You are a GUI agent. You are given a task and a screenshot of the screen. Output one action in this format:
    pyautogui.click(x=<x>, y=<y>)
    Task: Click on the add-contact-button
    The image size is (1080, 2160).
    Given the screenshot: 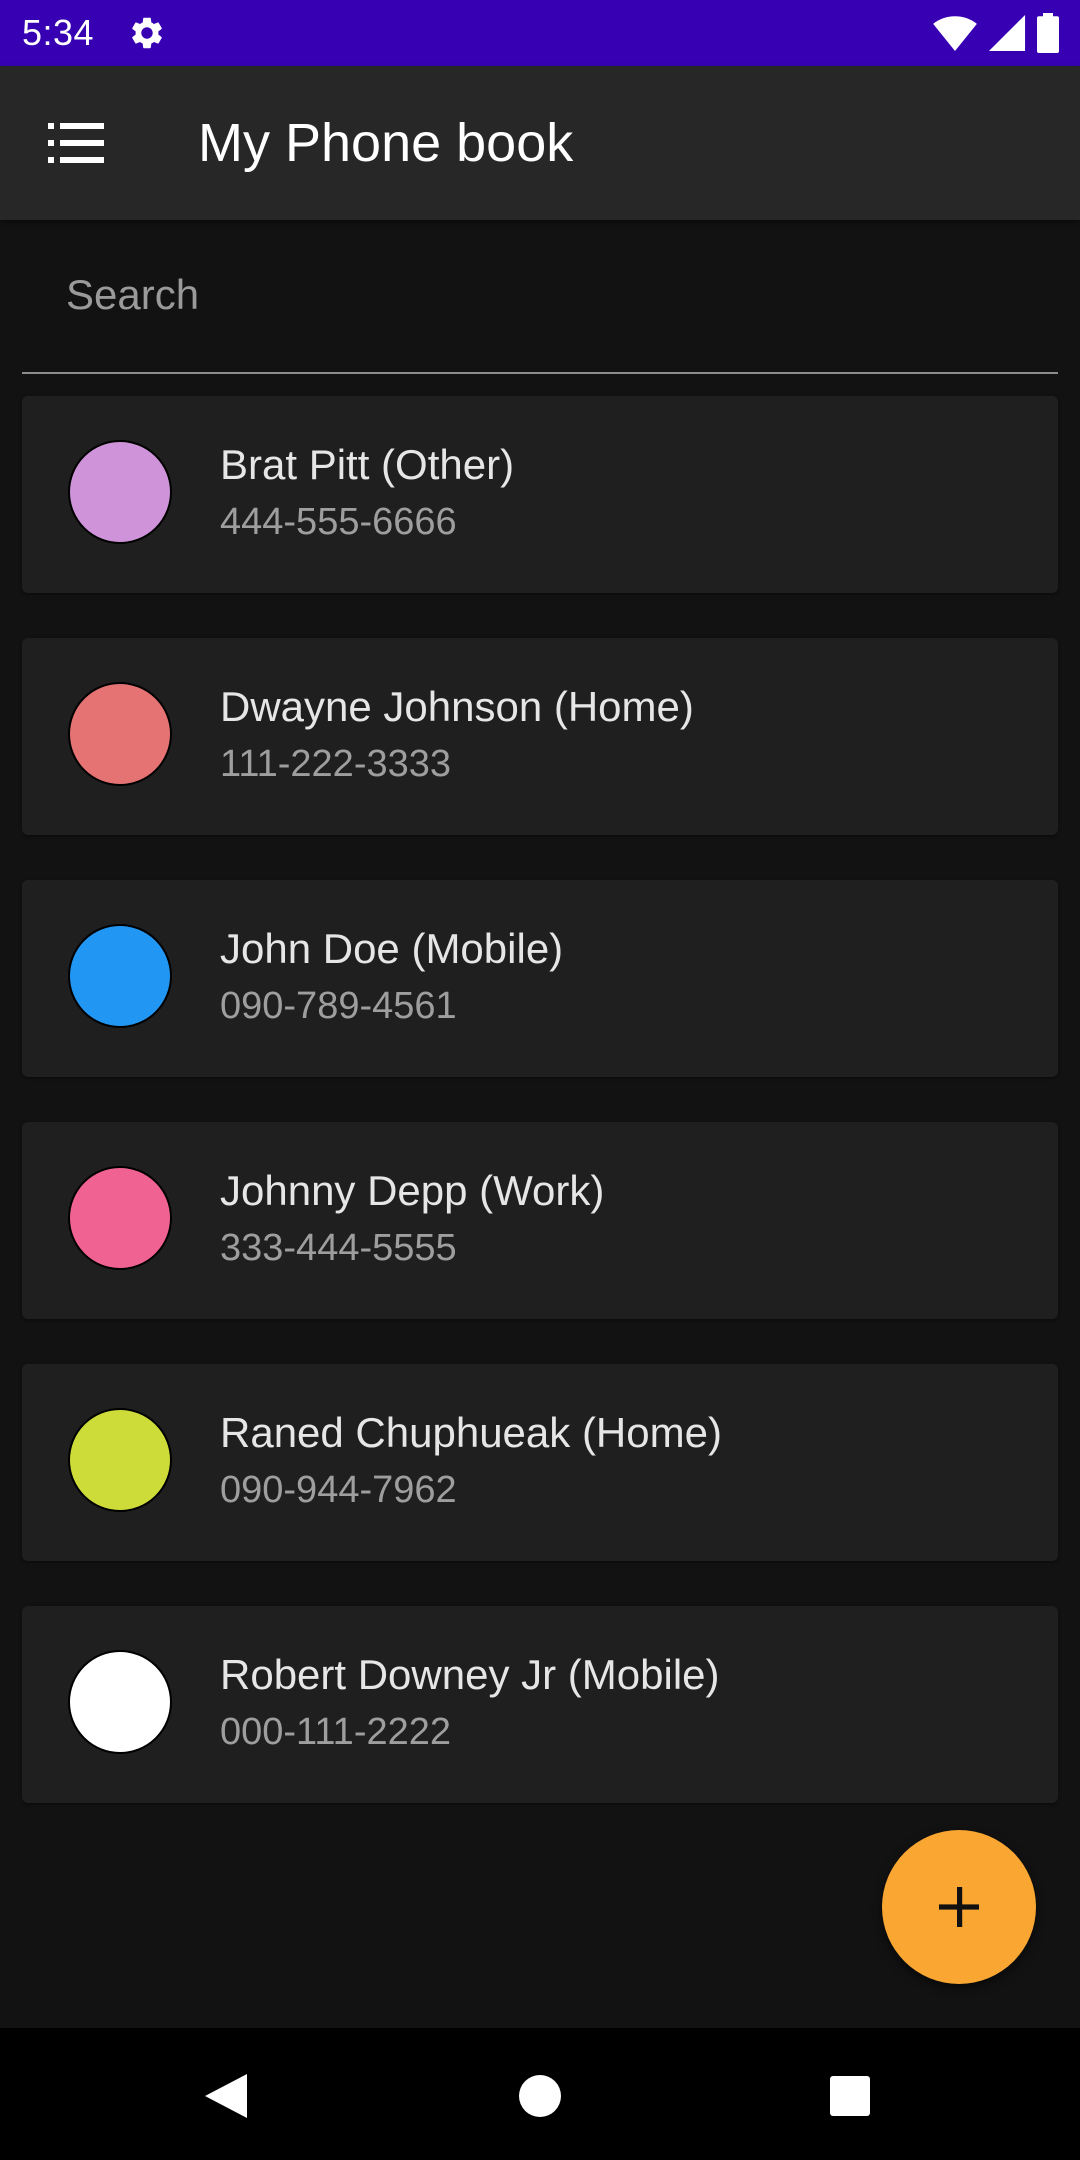 What is the action you would take?
    pyautogui.click(x=959, y=1907)
    